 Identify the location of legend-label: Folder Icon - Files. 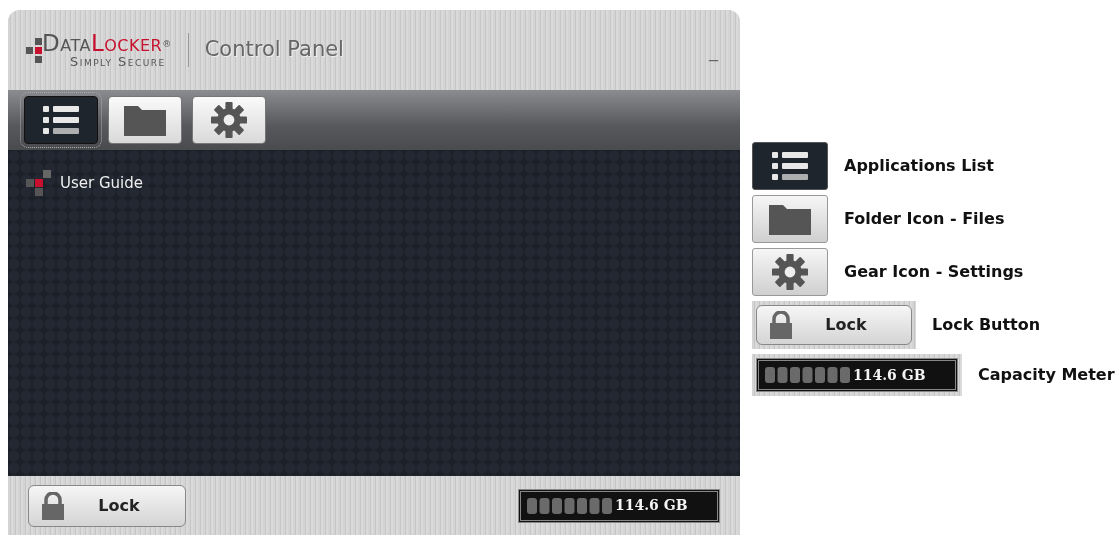
(924, 219).